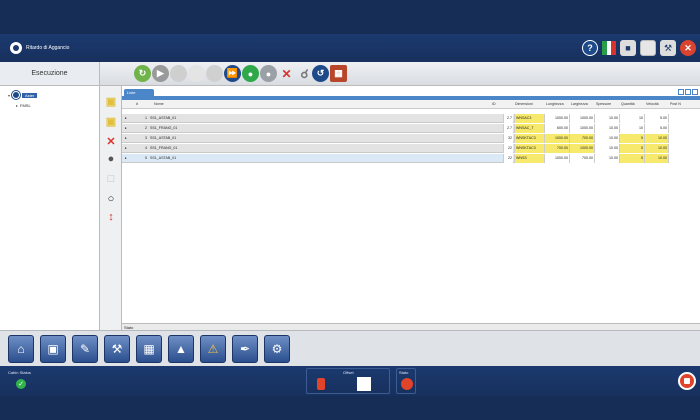 The width and height of the screenshot is (700, 420). I want to click on tree-item-child: ▸ FMSL, so click(49, 105).